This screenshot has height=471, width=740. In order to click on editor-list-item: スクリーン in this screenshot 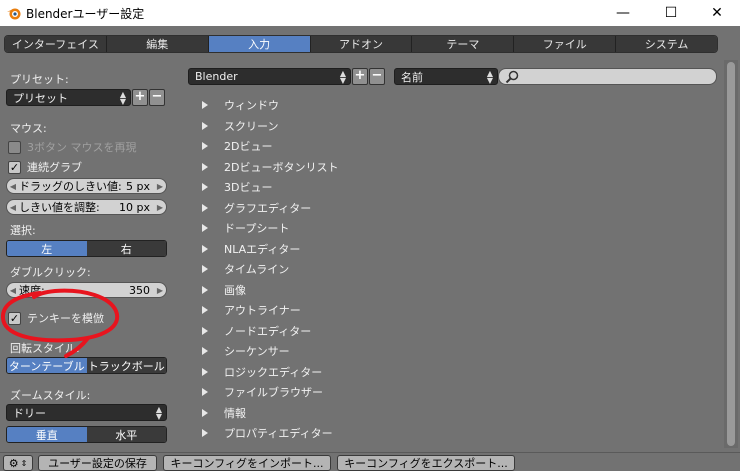, I will do `click(239, 126)`.